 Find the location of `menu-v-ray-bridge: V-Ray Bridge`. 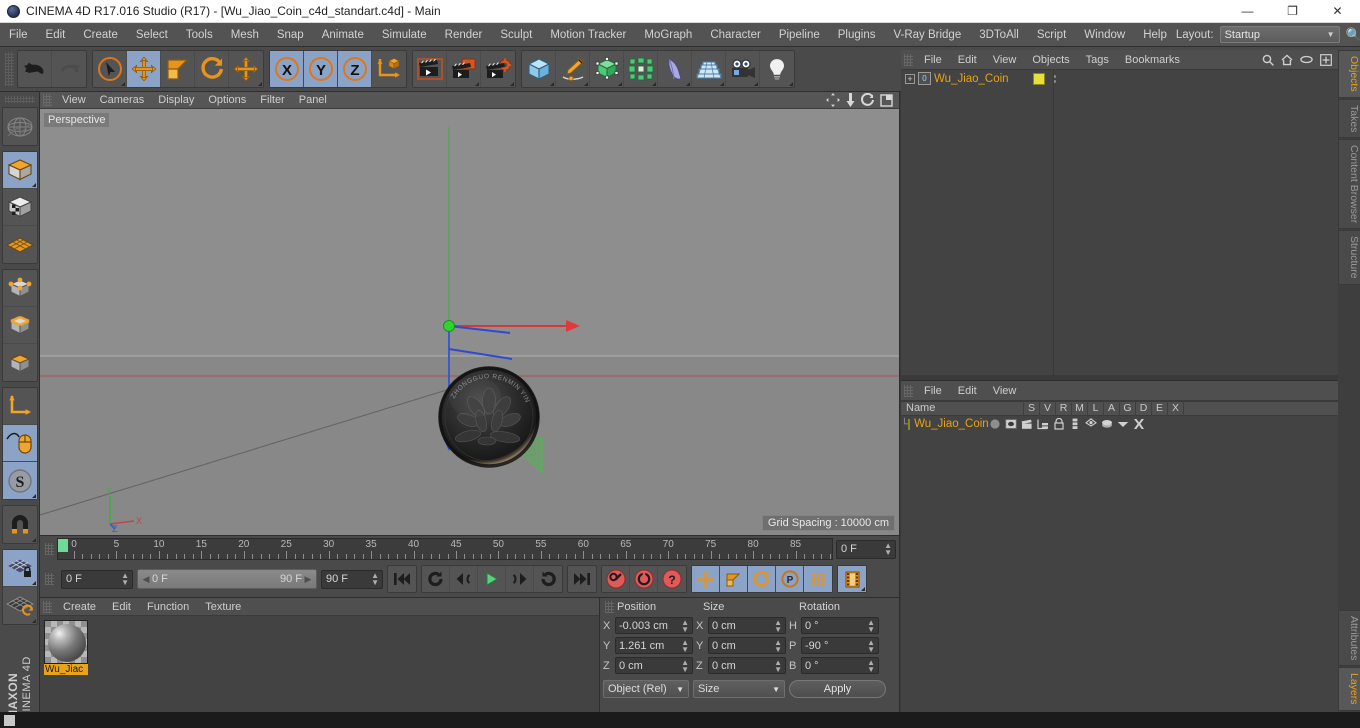

menu-v-ray-bridge: V-Ray Bridge is located at coordinates (927, 35).